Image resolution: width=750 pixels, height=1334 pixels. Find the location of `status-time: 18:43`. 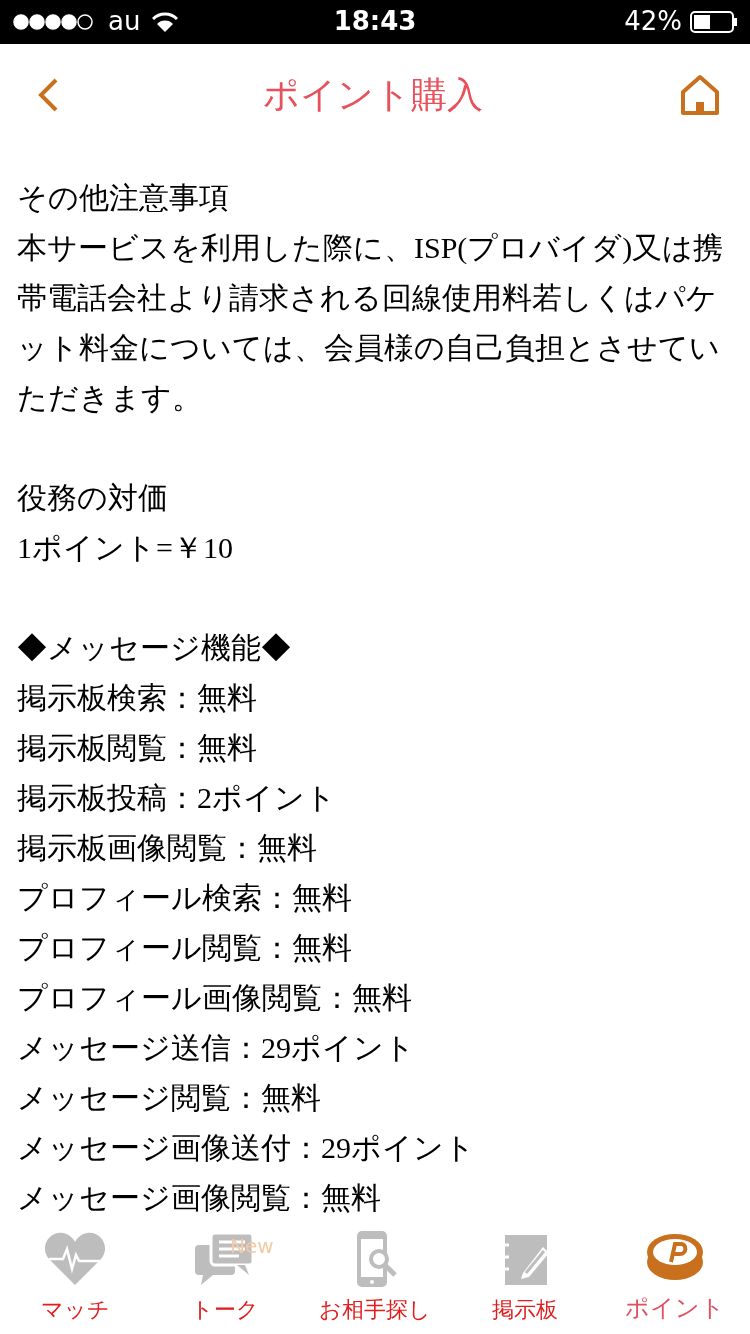

status-time: 18:43 is located at coordinates (375, 22).